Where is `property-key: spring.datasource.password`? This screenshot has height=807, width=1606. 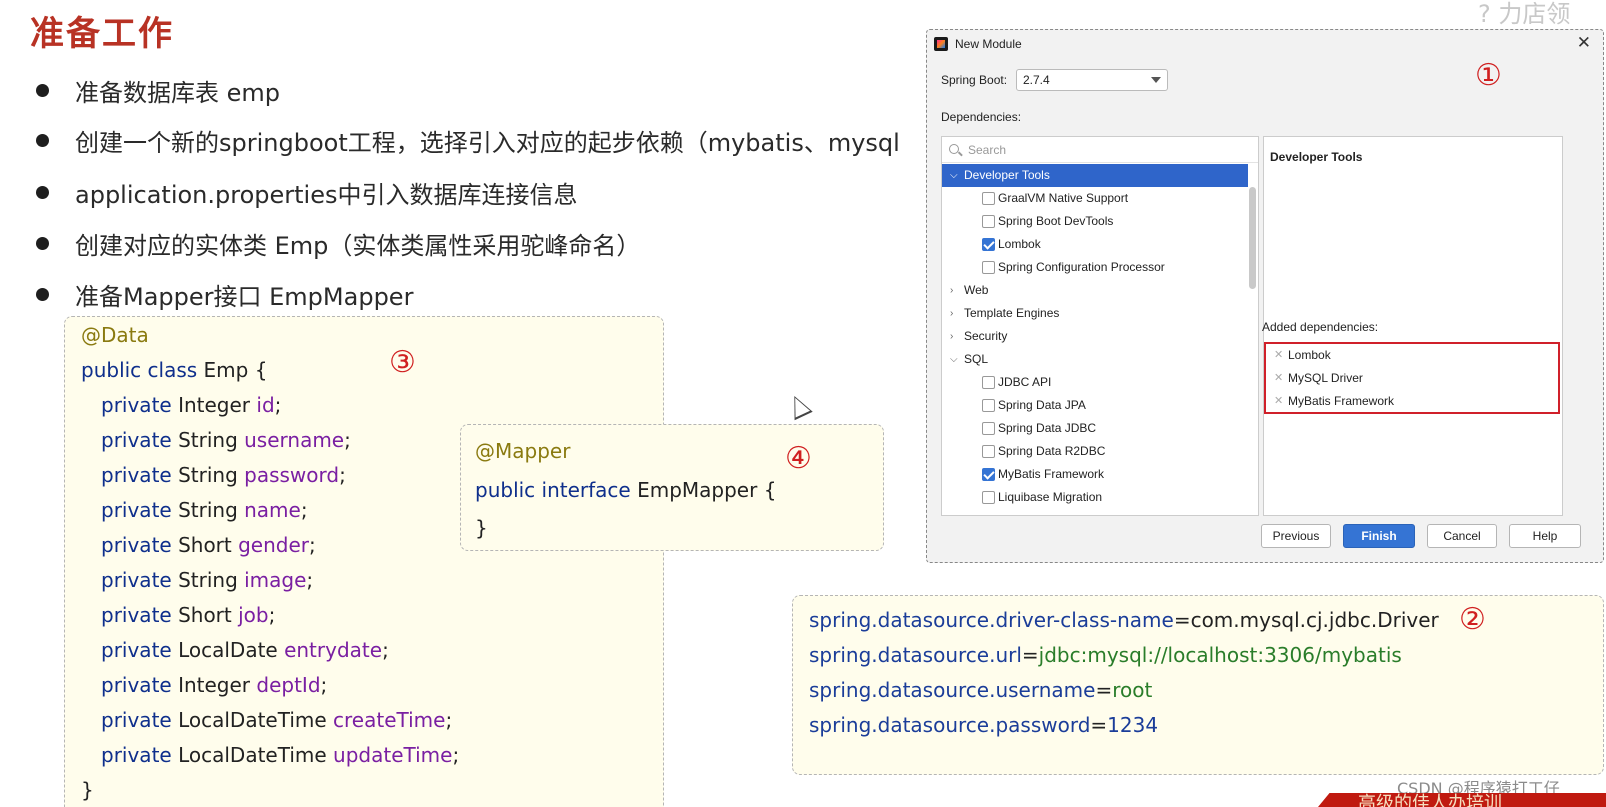
property-key: spring.datasource.password is located at coordinates (950, 725).